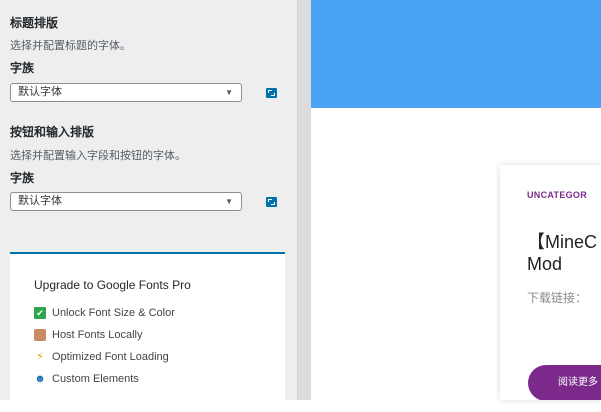  What do you see at coordinates (557, 298) in the screenshot?
I see `post-excerpt: 下载链接：` at bounding box center [557, 298].